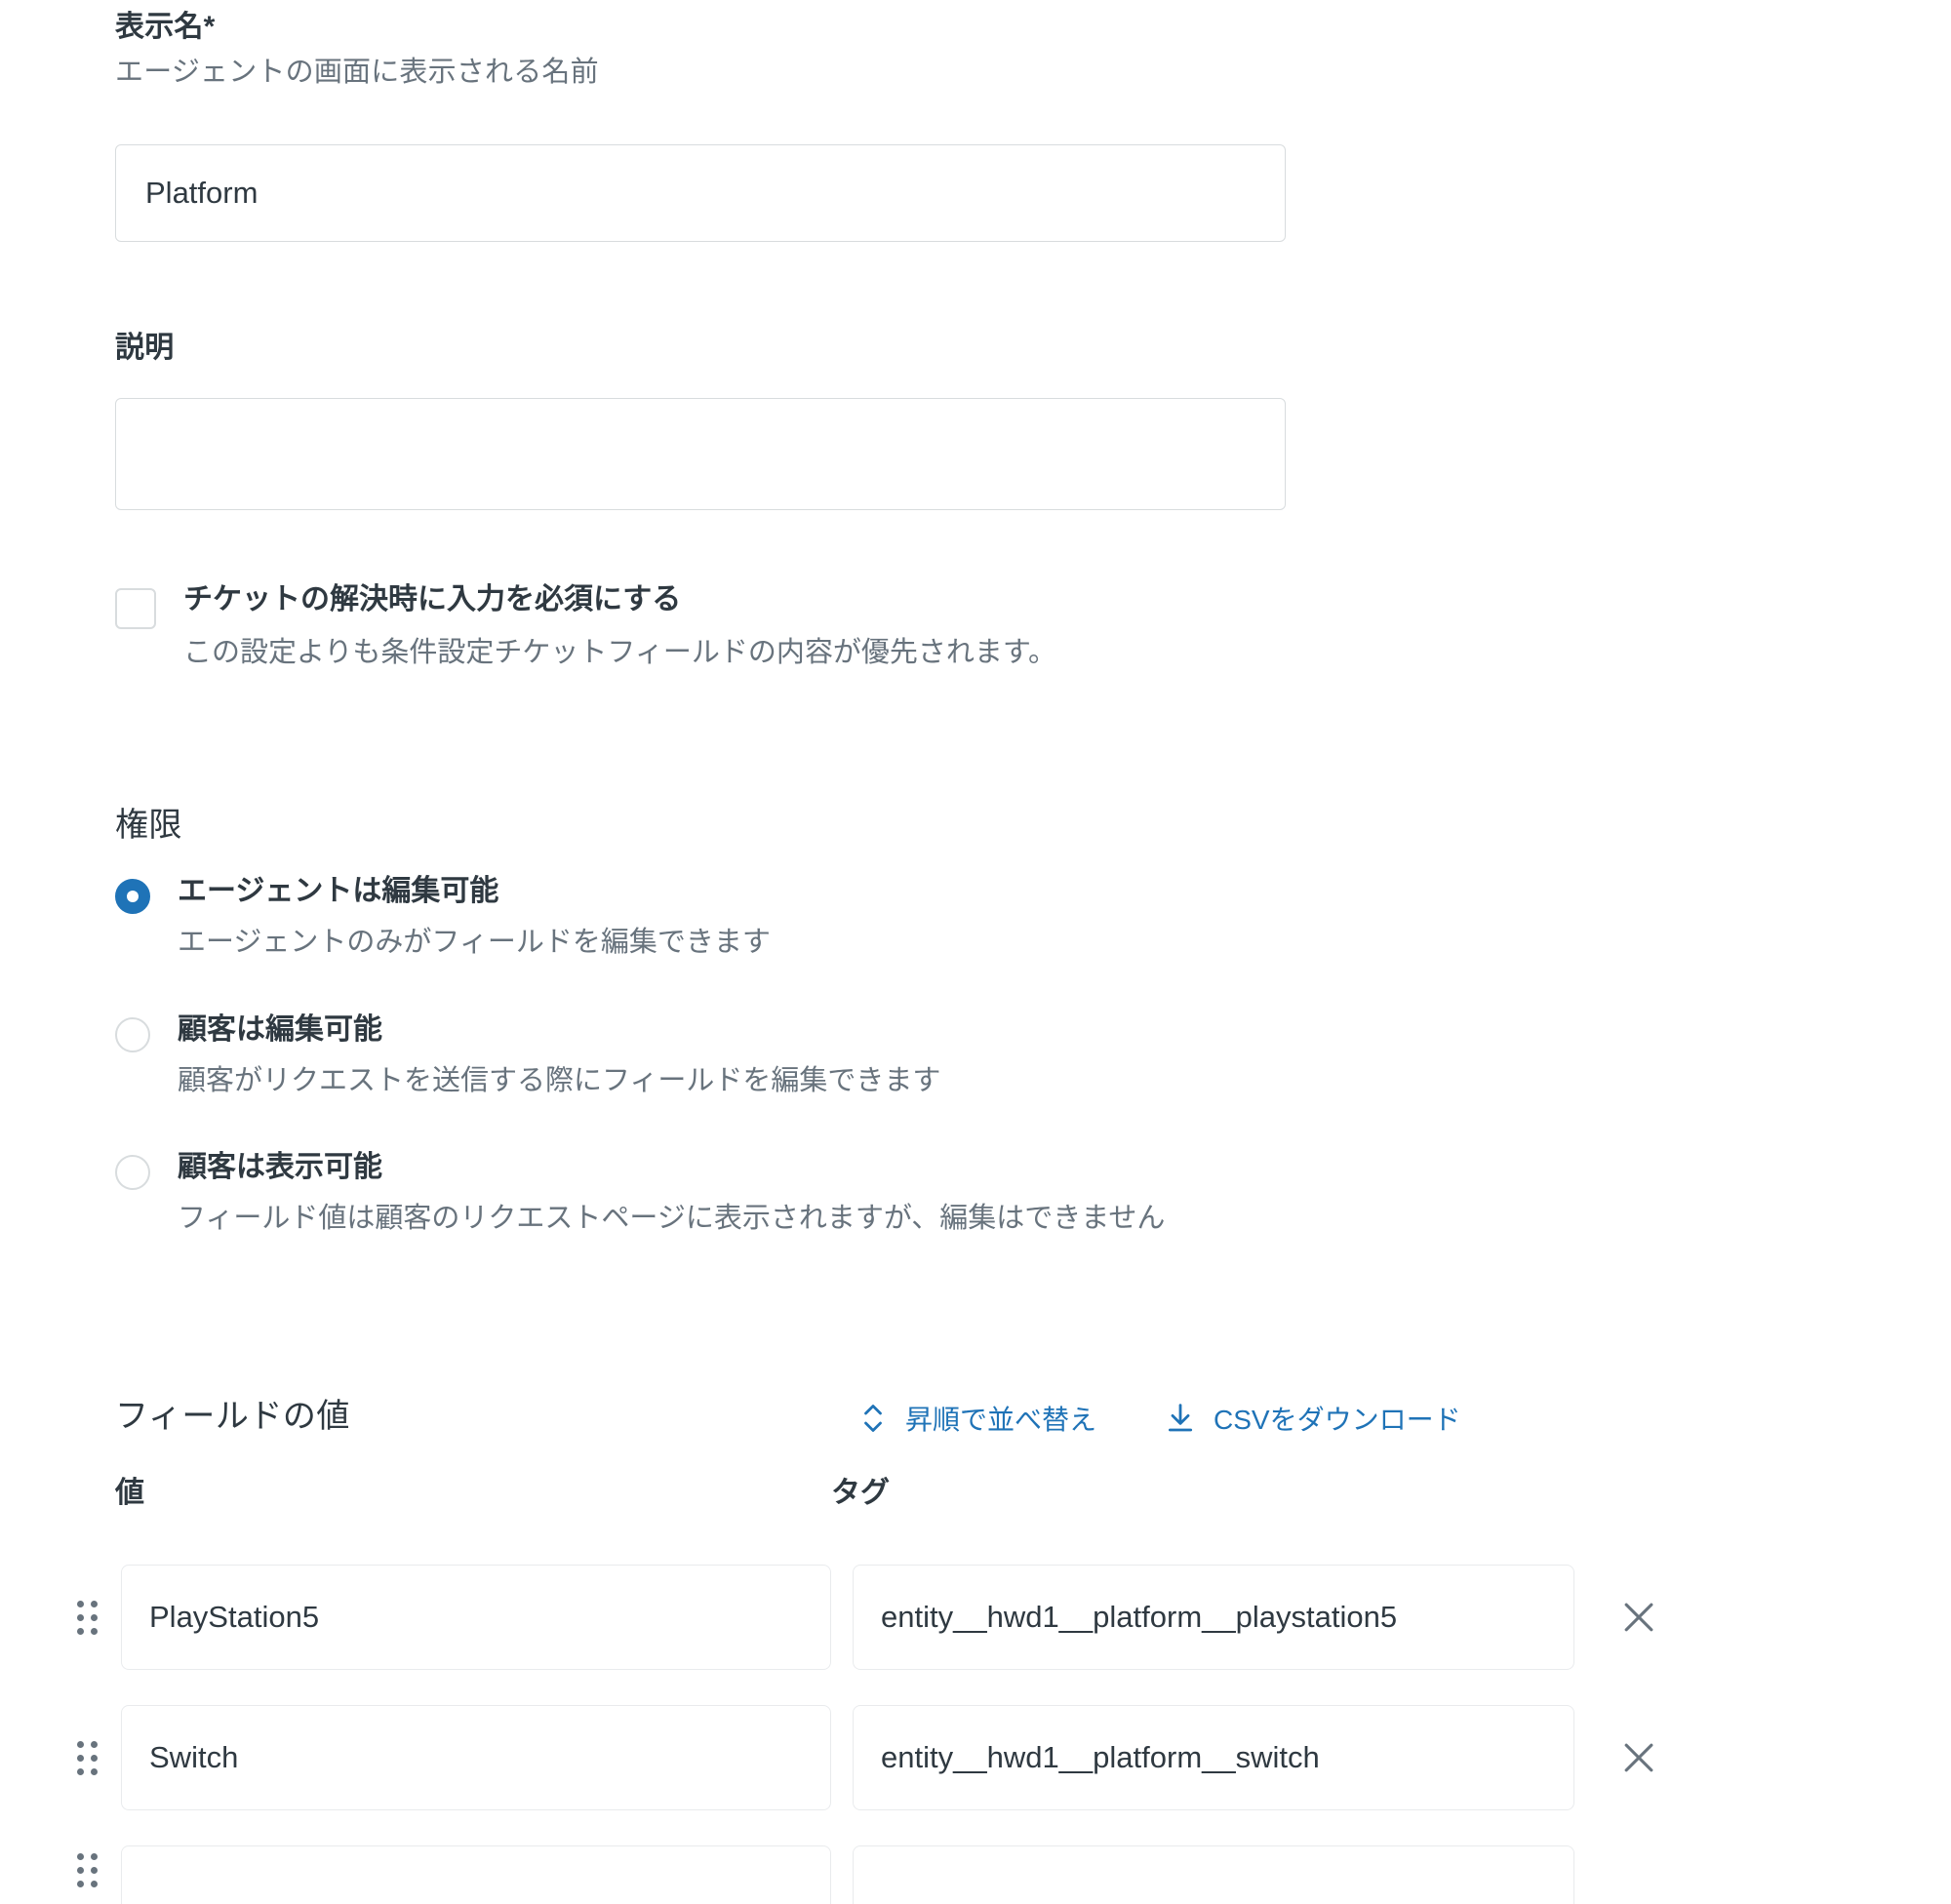 The height and width of the screenshot is (1904, 1951). Describe the element at coordinates (672, 1218) in the screenshot. I see `radio-customer-visible-sub: フィールド値は顧客のリクエストページに表示されますが、編集はできません` at that location.